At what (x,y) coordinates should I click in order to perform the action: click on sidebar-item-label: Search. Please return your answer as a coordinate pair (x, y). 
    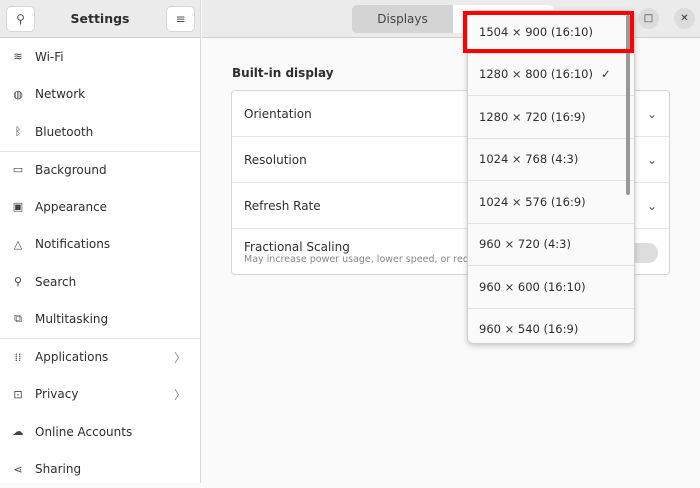
    Looking at the image, I should click on (55, 282).